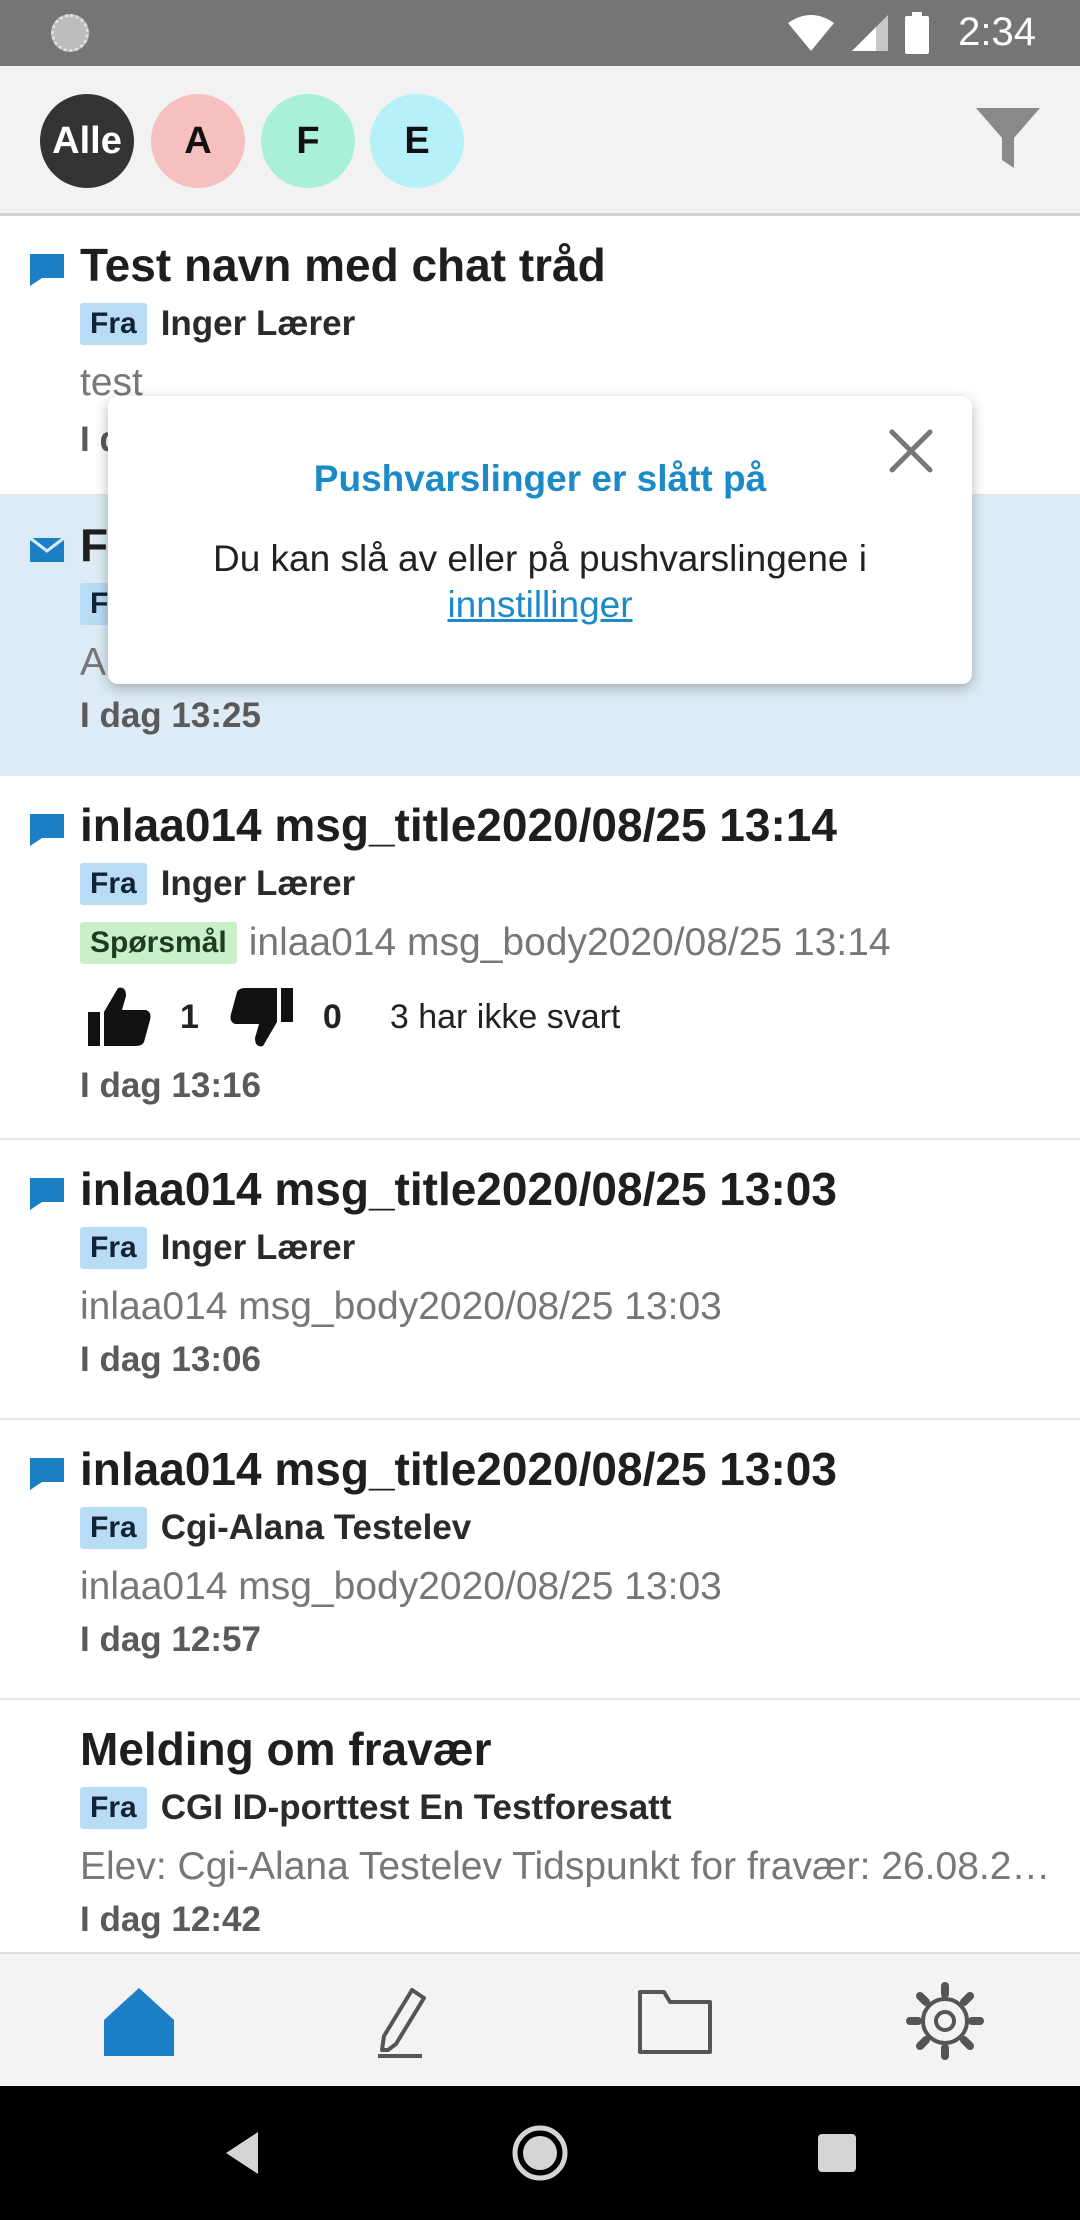  What do you see at coordinates (1008, 138) in the screenshot?
I see `filter-funnel-icon` at bounding box center [1008, 138].